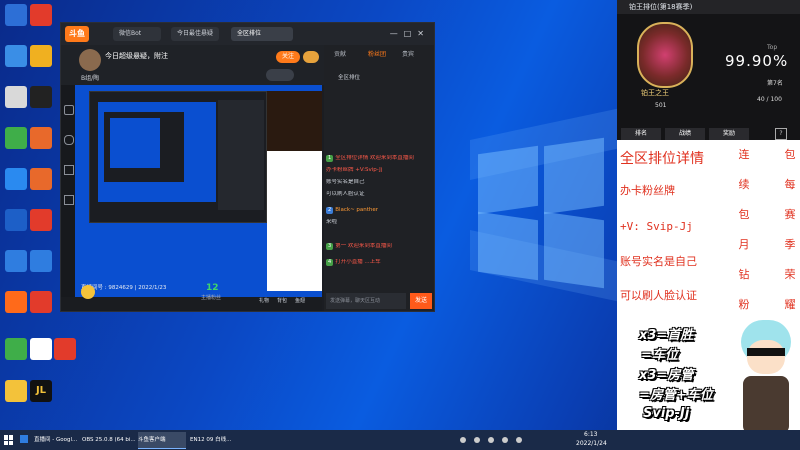 The image size is (800, 450). I want to click on rank-button-1: 排名, so click(641, 134).